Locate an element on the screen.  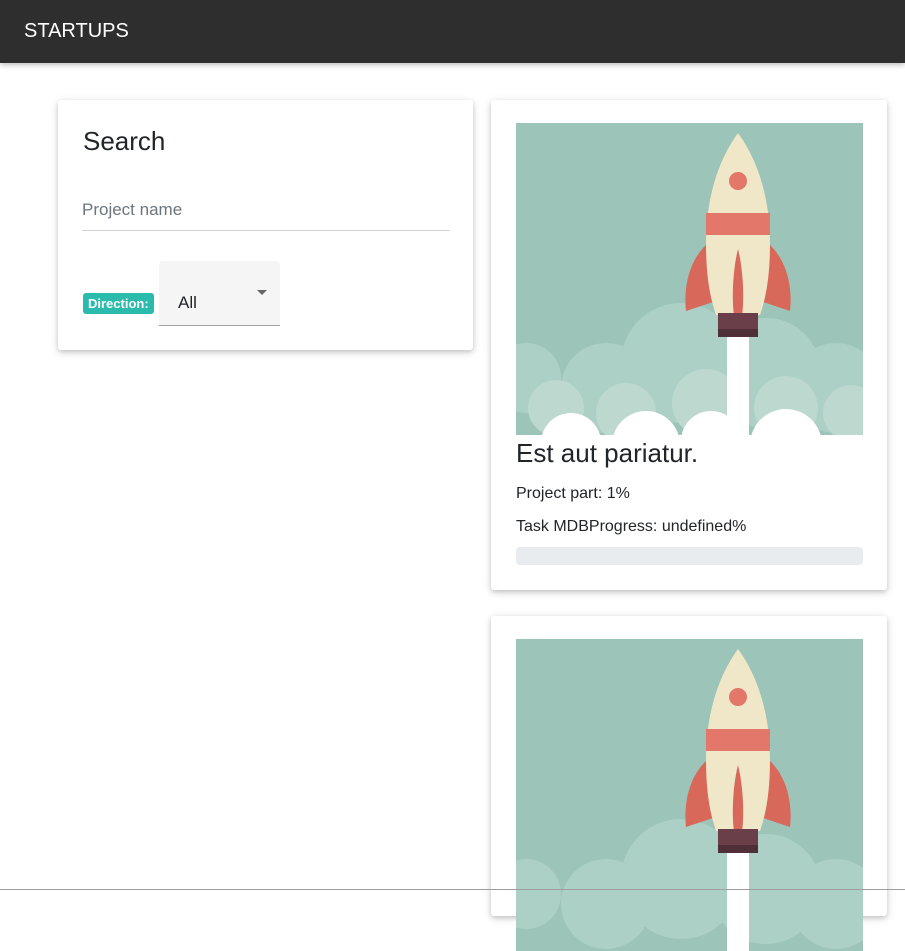
task-progress-text: Task MDBProgress: undefined% is located at coordinates (631, 526).